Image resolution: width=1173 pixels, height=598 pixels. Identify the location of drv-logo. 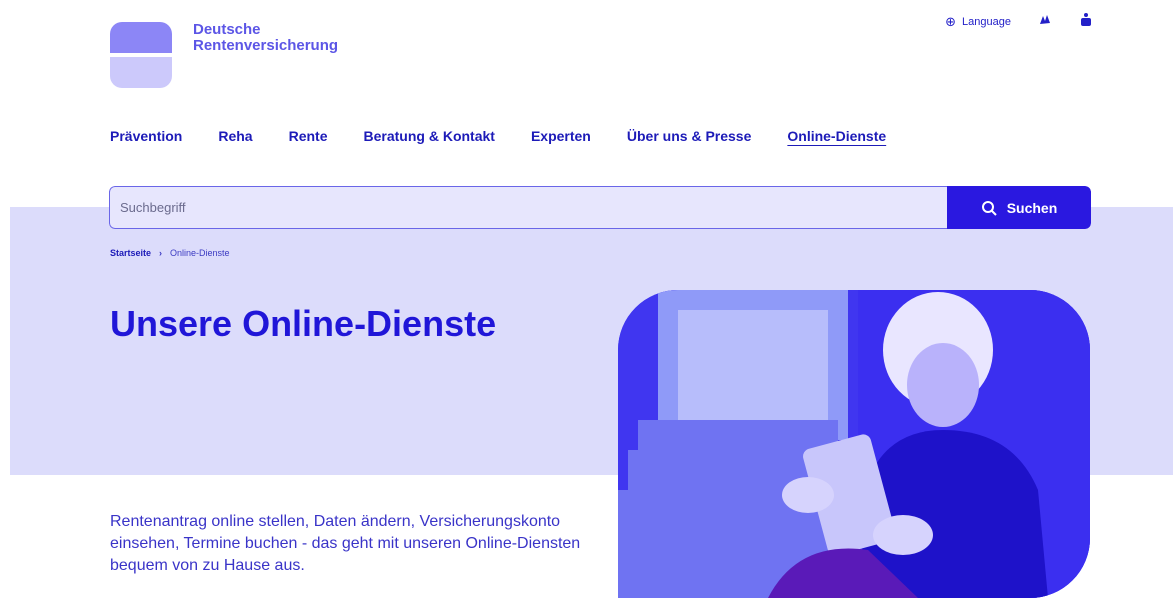
(141, 55).